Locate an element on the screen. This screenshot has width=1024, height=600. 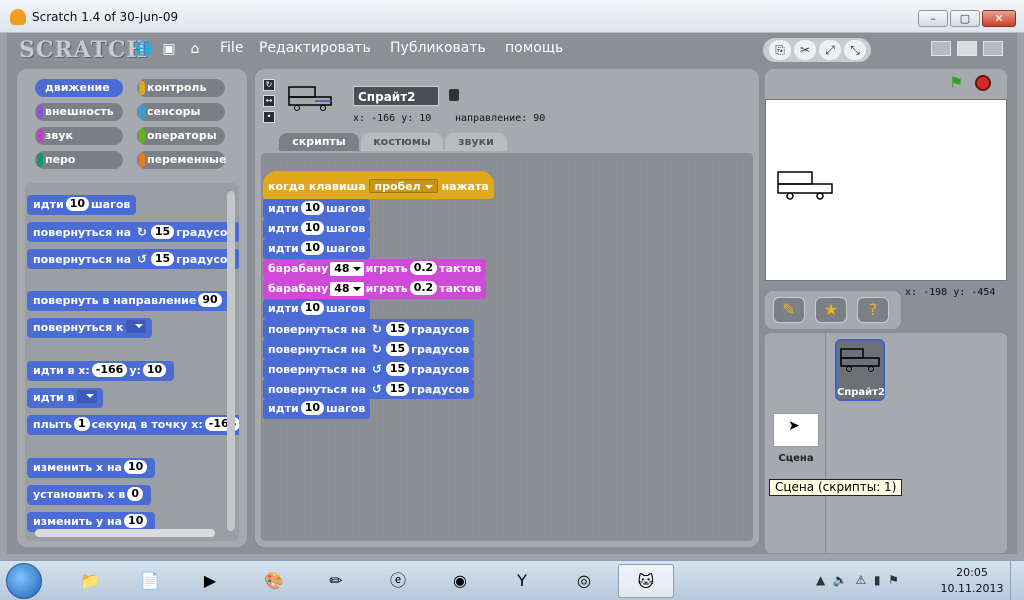
lock-icon is located at coordinates (454, 95).